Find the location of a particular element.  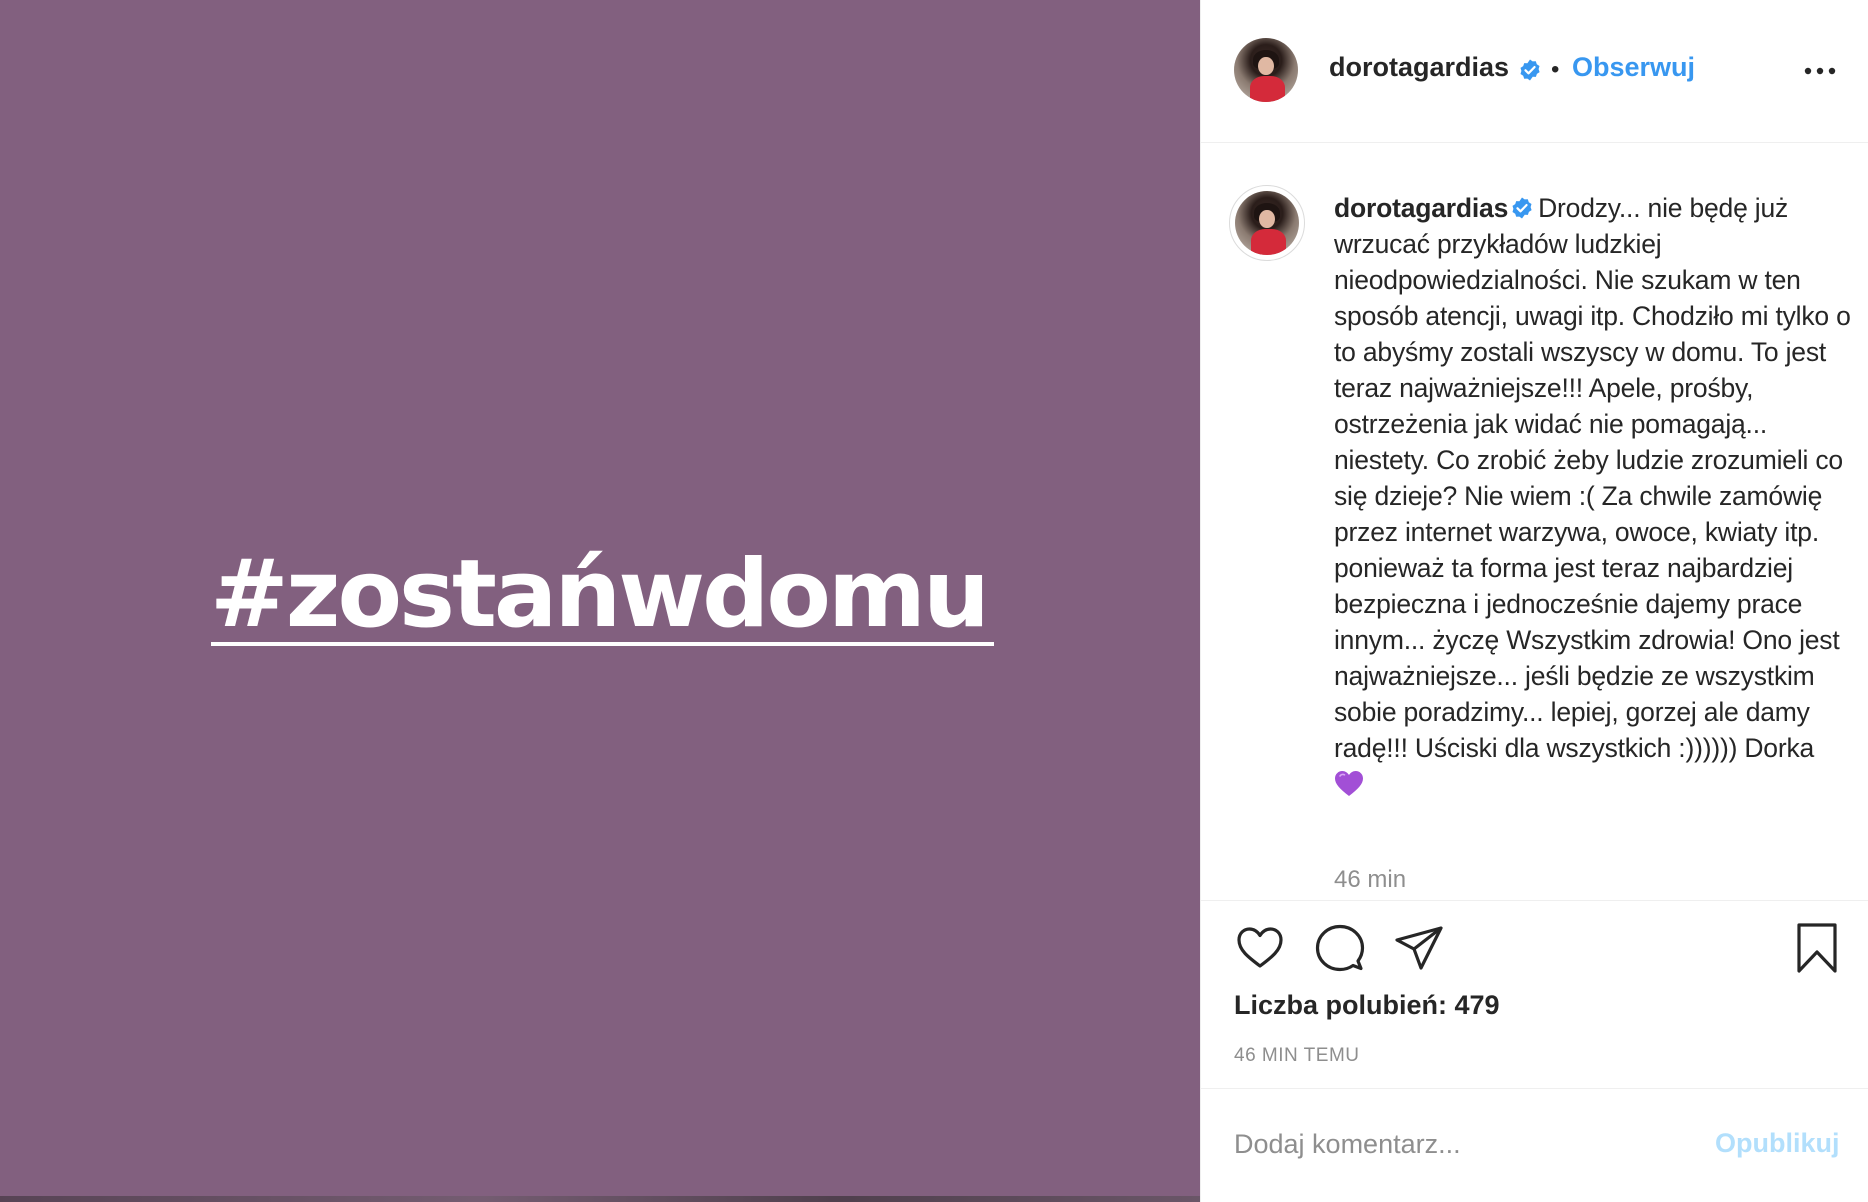

heart-icon is located at coordinates (1260, 948).